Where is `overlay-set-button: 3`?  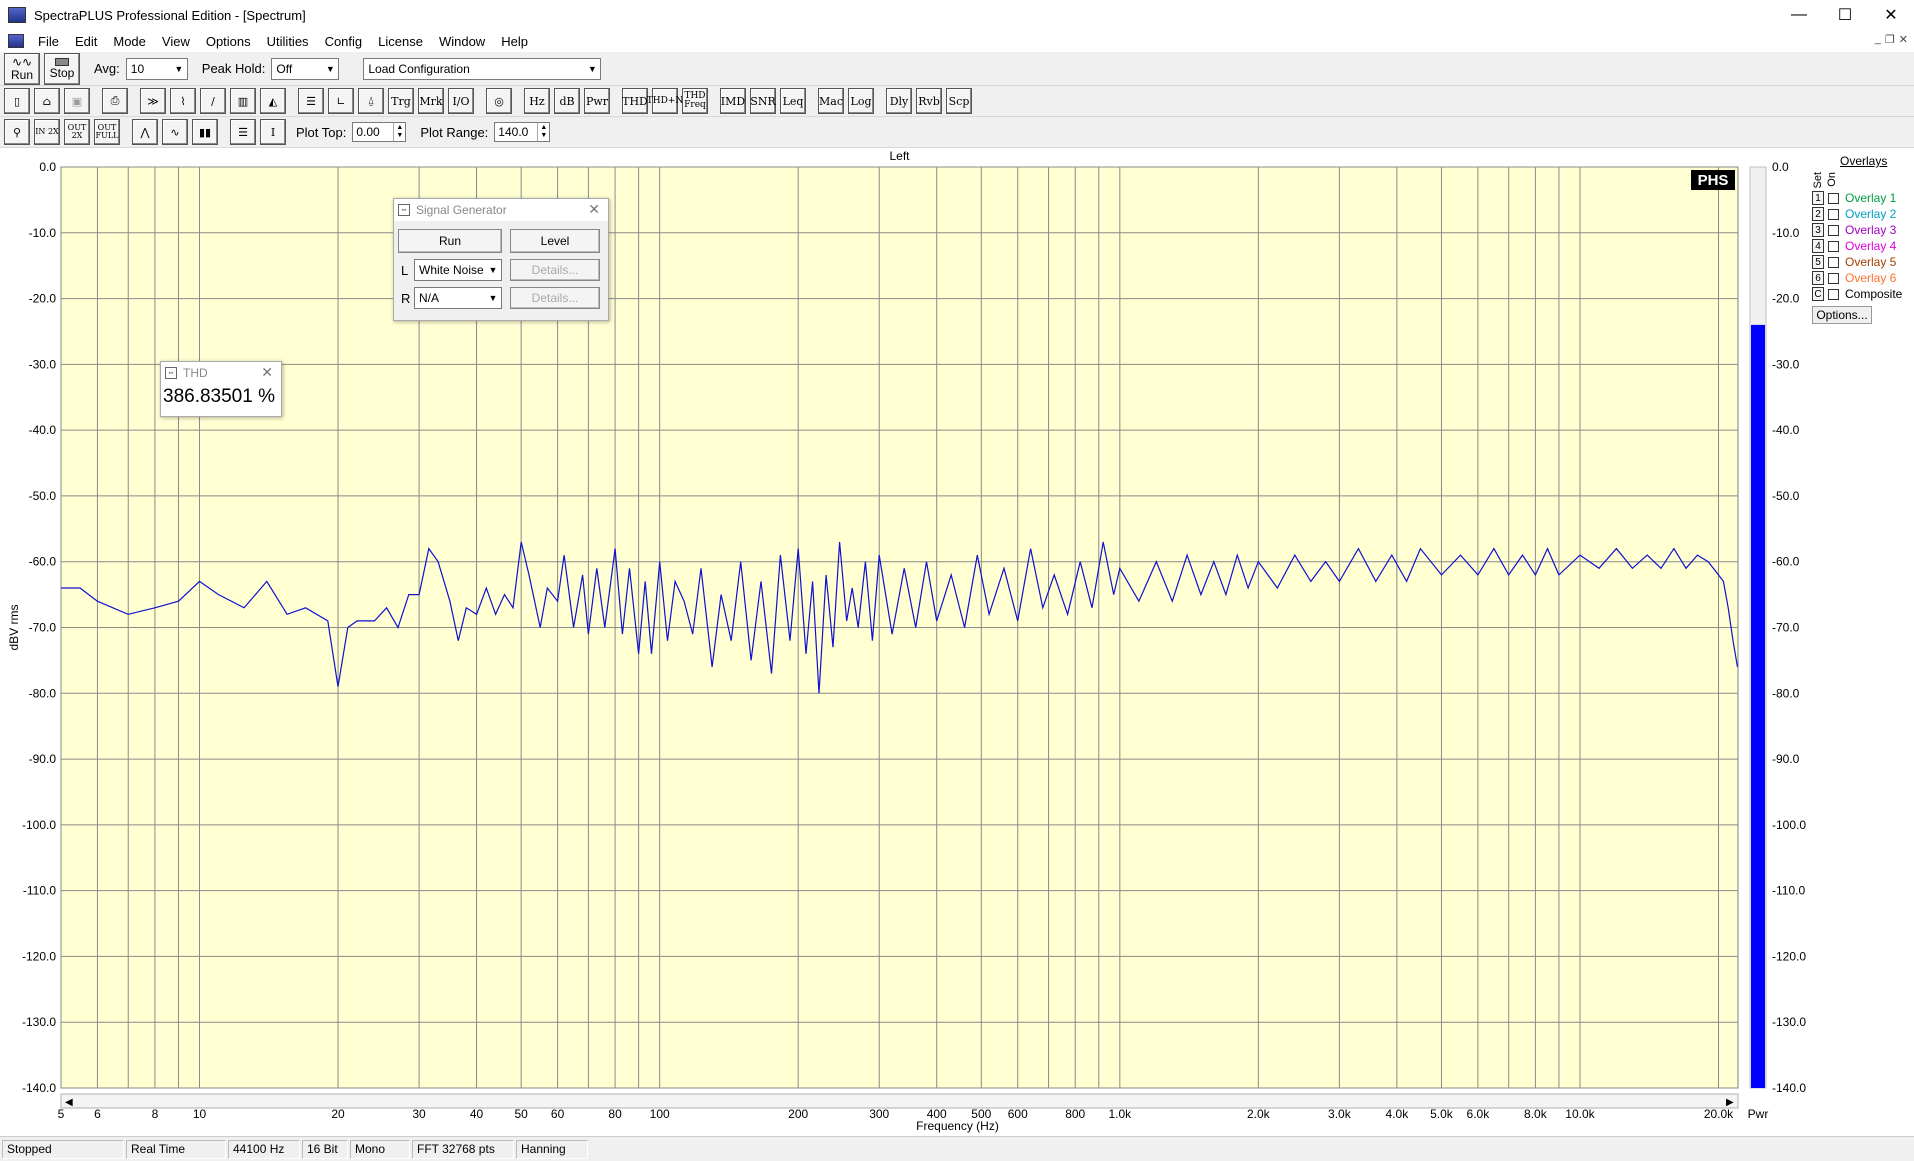 overlay-set-button: 3 is located at coordinates (1818, 230).